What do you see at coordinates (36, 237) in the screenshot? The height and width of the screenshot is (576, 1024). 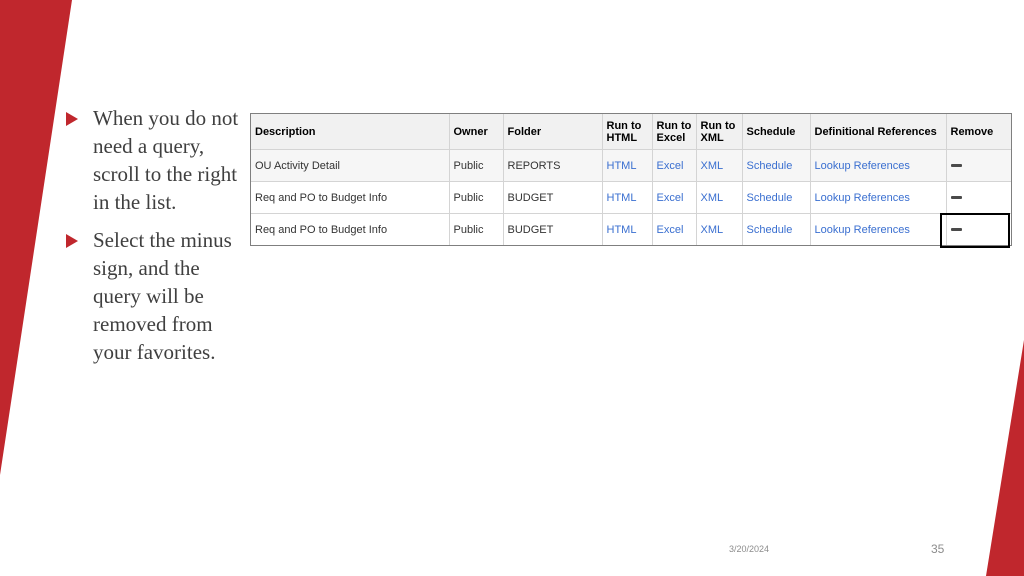 I see `left-accent-bar` at bounding box center [36, 237].